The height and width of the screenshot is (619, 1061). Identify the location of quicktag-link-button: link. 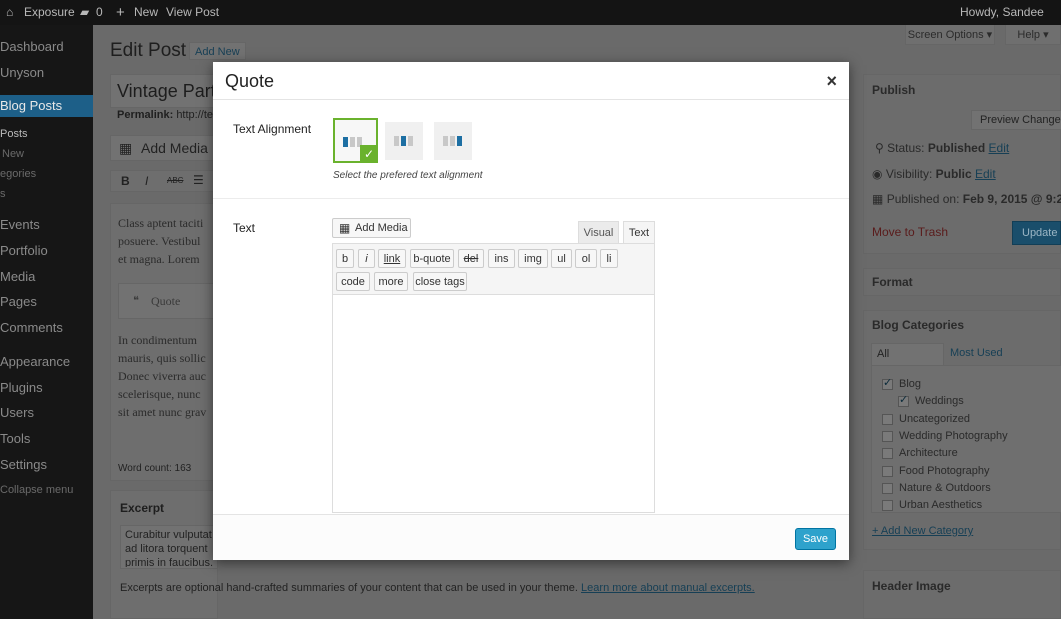
(392, 258).